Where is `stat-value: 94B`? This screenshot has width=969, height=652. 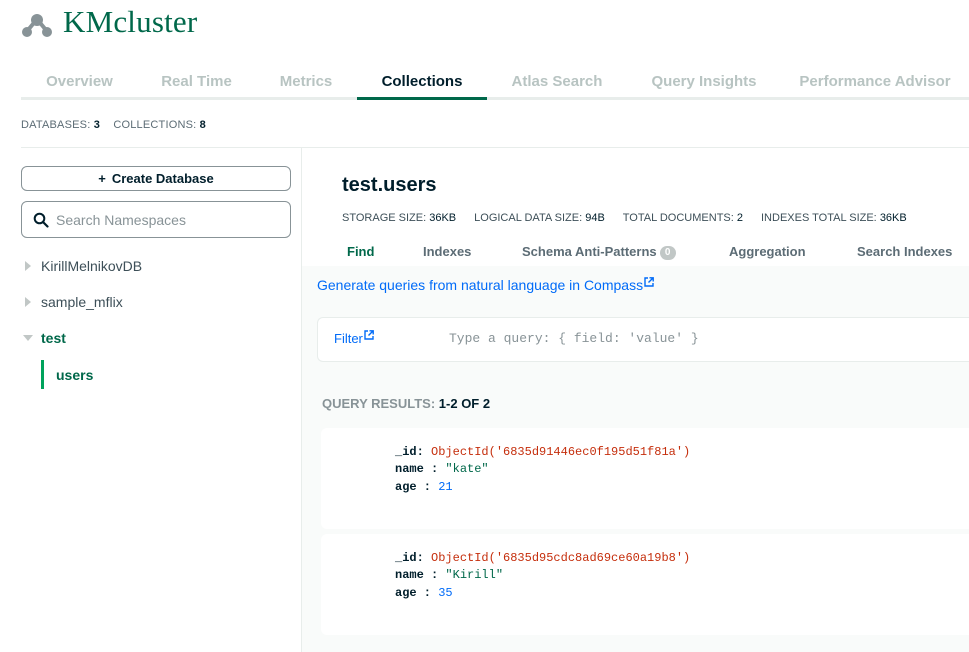
stat-value: 94B is located at coordinates (595, 218).